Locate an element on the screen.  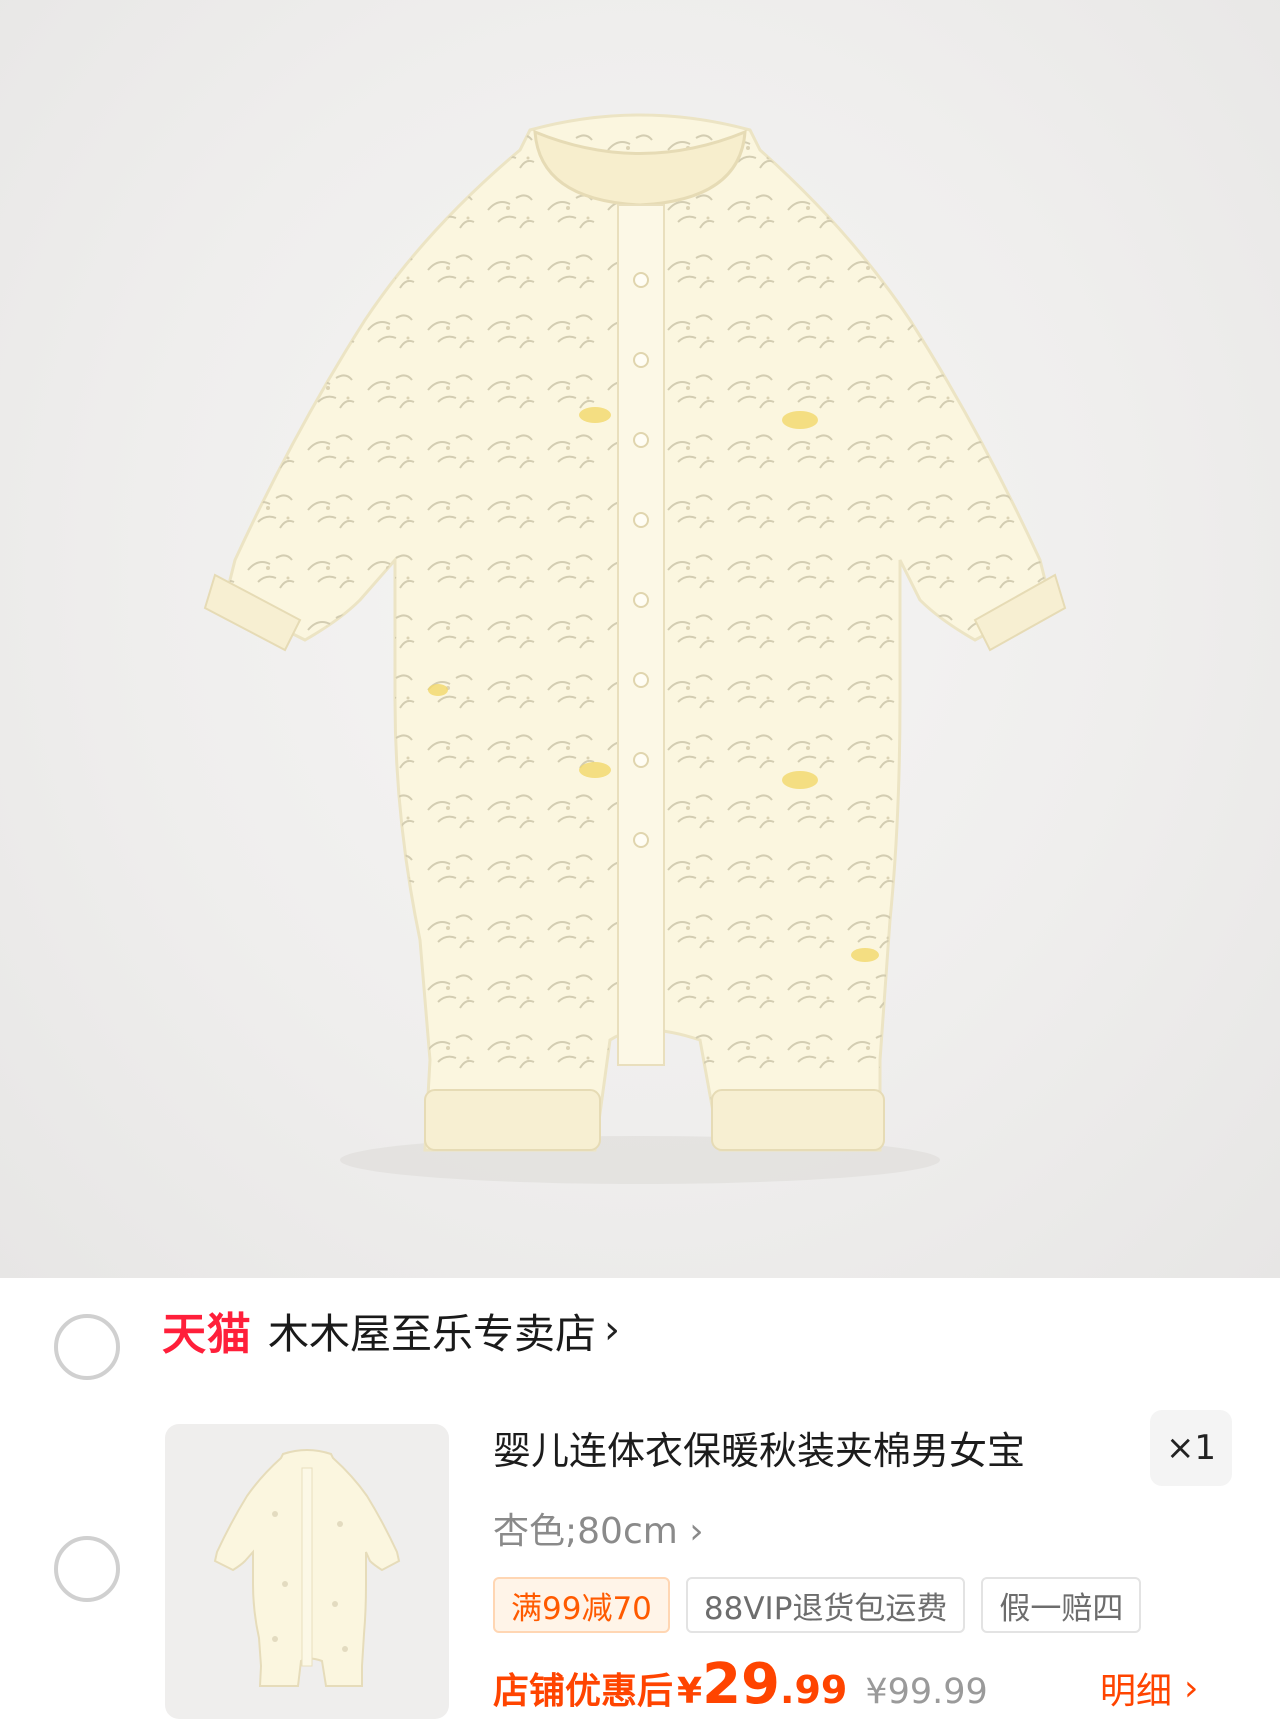
tag-discount: 满99减70 is located at coordinates (581, 1605).